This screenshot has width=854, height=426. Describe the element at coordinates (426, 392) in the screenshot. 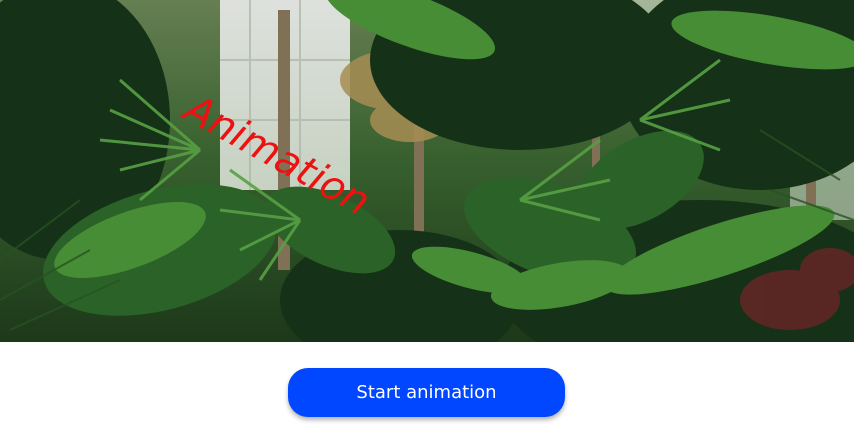

I see `start-animation-button: Start animation` at that location.